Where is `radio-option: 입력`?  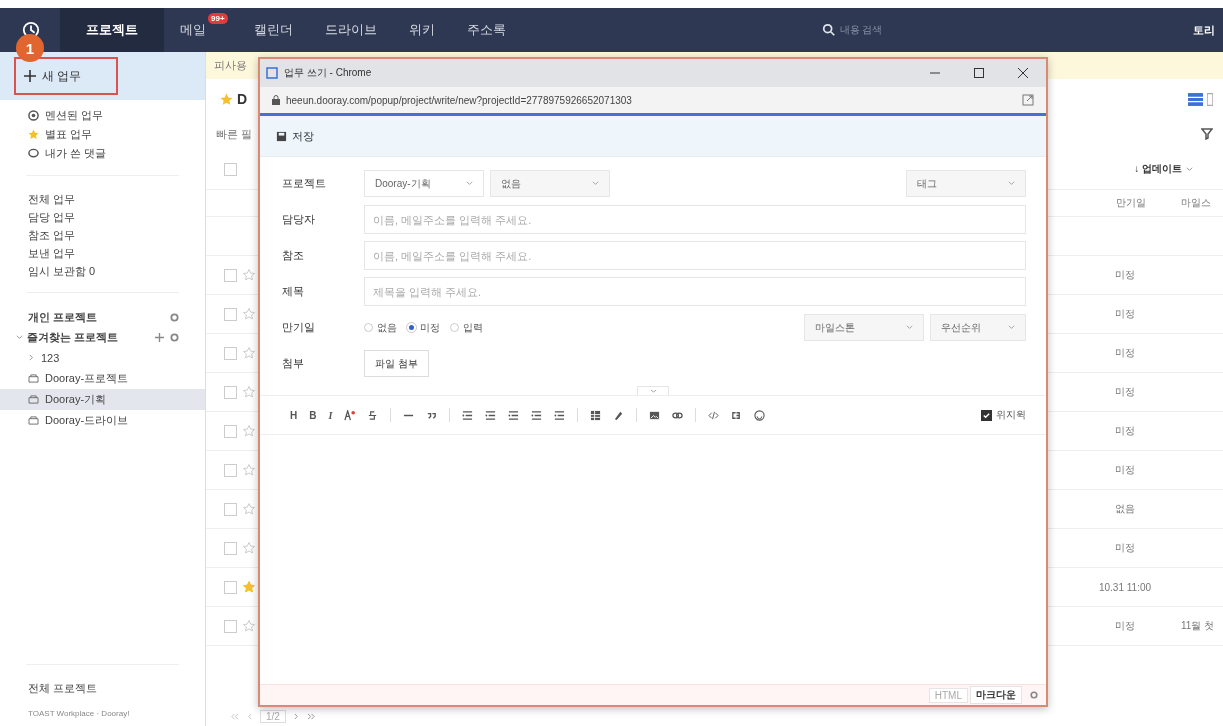
radio-option: 입력 is located at coordinates (466, 327).